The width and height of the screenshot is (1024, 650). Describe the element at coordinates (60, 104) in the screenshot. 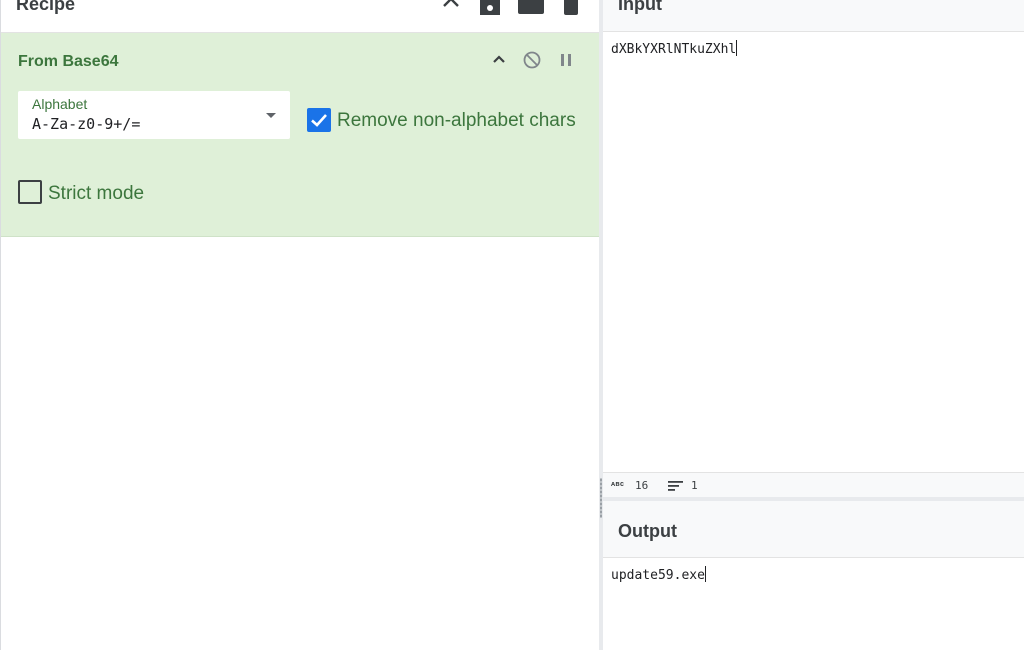

I see `alphabet-label: Alphabet` at that location.